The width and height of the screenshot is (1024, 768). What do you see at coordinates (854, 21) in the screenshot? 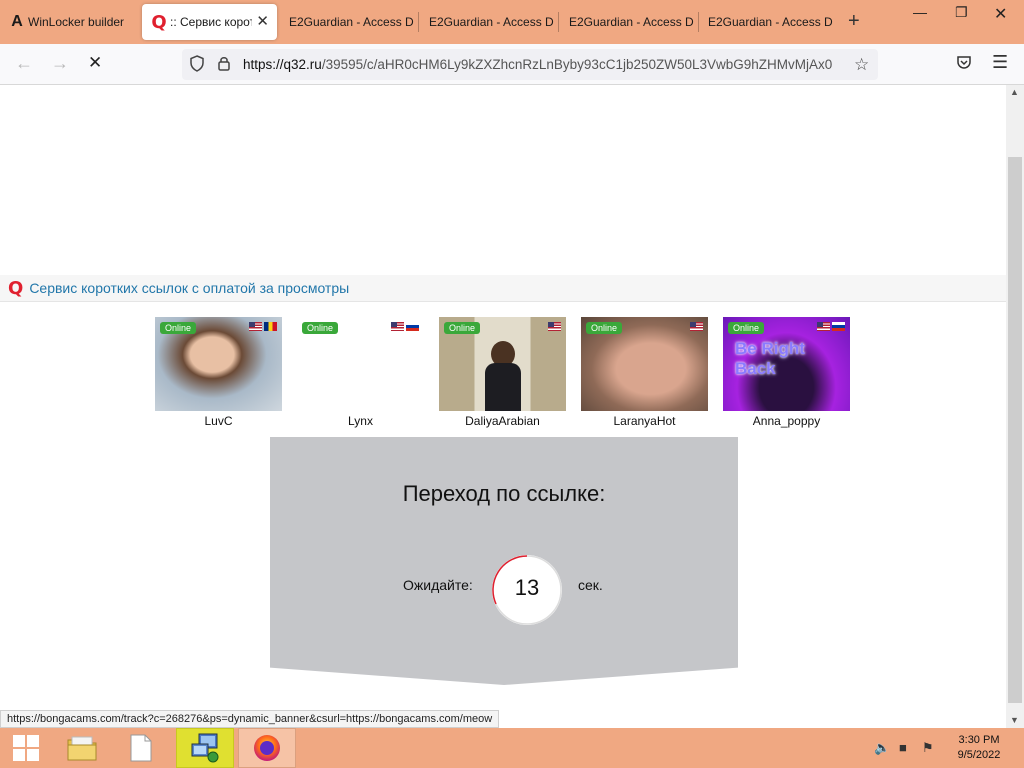
I see `plus-icon: +` at bounding box center [854, 21].